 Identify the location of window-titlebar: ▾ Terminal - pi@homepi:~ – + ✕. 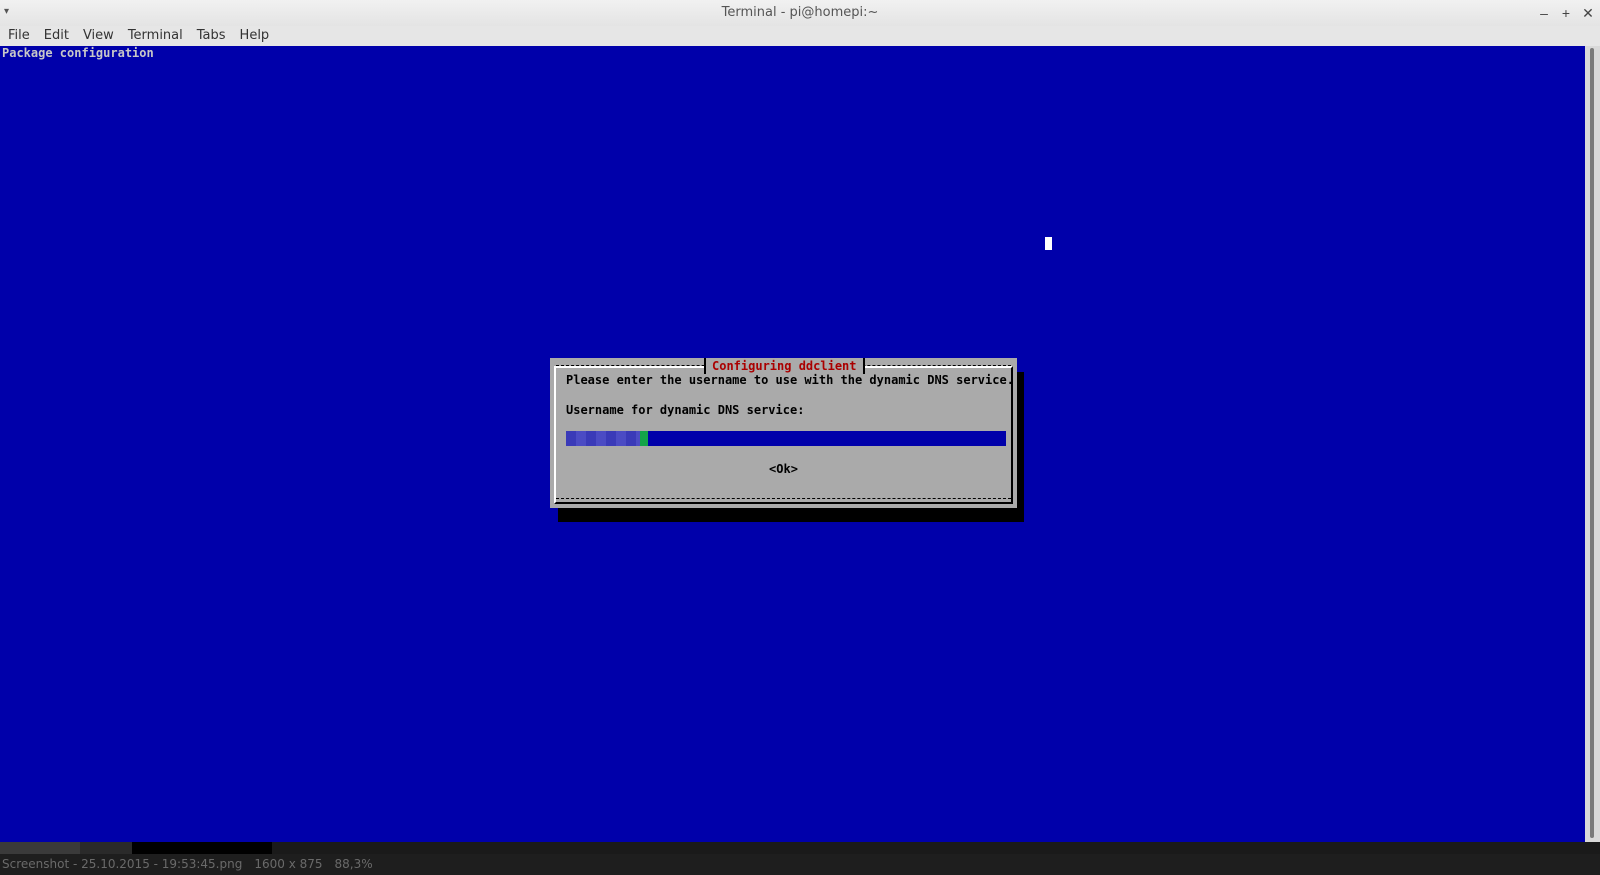
(800, 13).